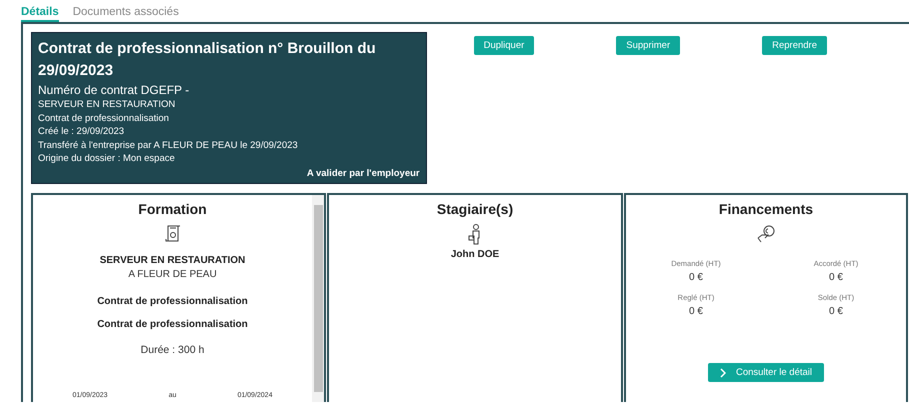 The image size is (909, 408). I want to click on chevron-icon, so click(723, 373).